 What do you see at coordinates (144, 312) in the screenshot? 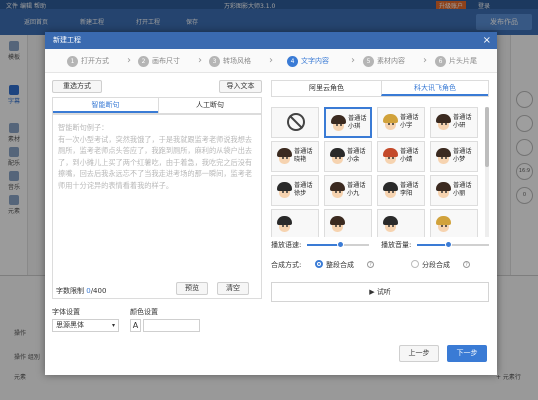
I see `color-settings-label: 颜色设置` at bounding box center [144, 312].